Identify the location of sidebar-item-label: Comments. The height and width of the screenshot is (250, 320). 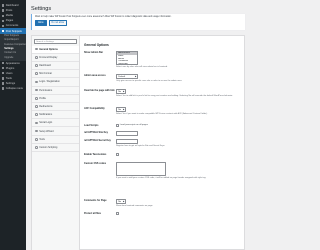
(12, 26).